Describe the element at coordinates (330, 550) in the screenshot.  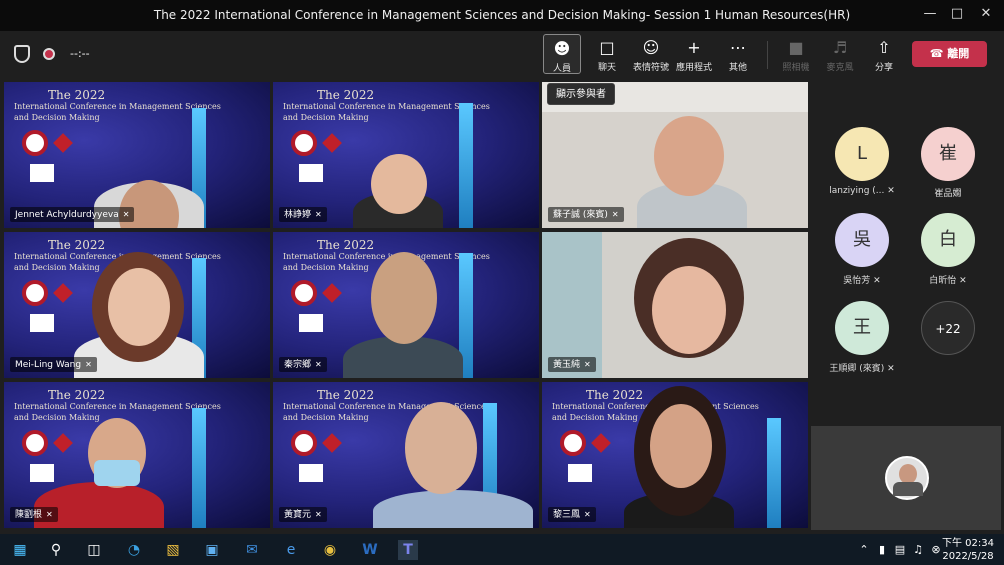
I see `chrome-icon: ◉` at that location.